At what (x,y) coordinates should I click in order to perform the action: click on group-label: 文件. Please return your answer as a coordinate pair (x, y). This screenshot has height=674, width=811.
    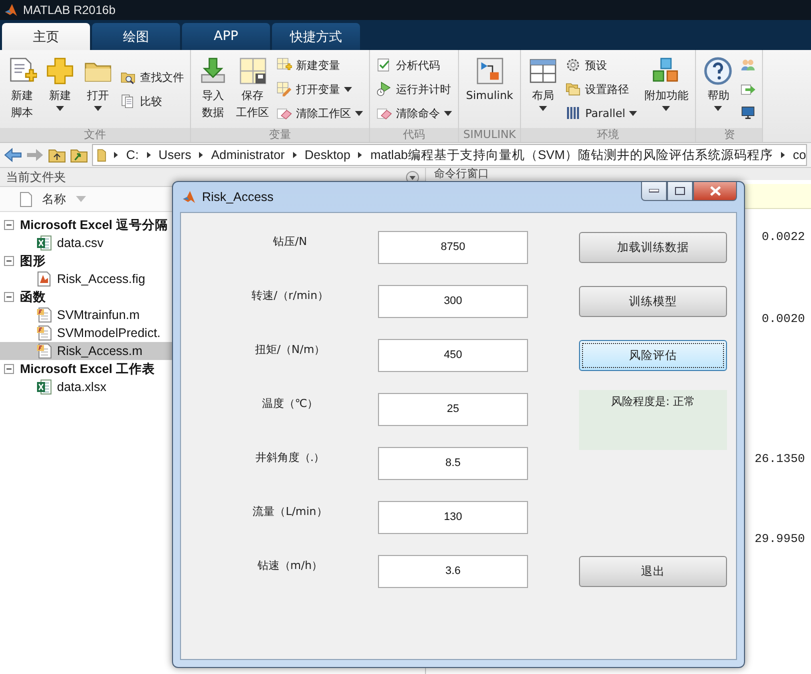
    Looking at the image, I should click on (95, 135).